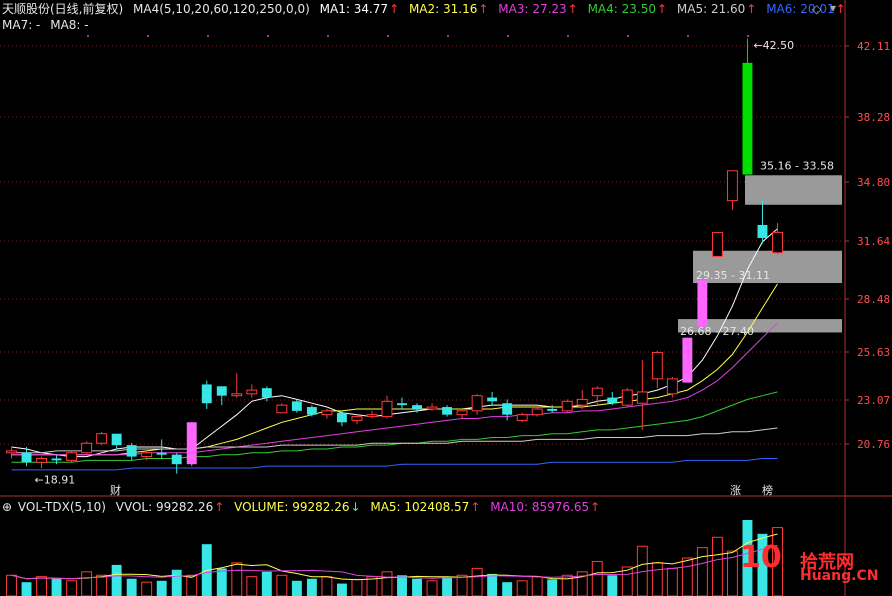  I want to click on ma-line-ma5, so click(394, 440).